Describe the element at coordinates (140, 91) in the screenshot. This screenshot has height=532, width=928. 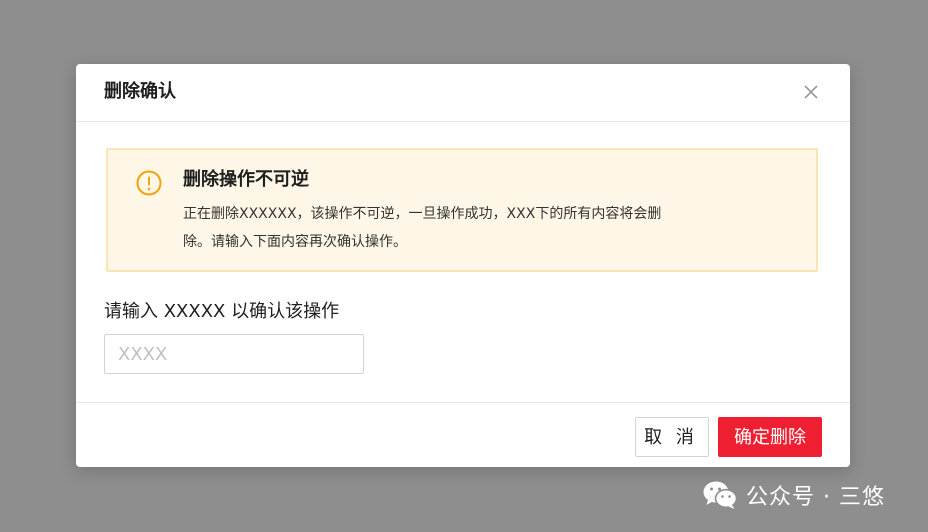
I see `dialog-title: 删除确认` at that location.